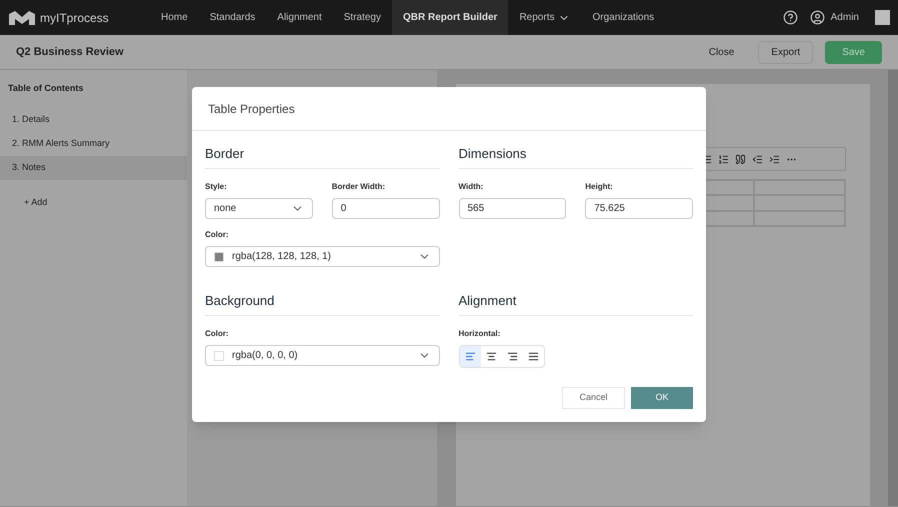 The image size is (898, 507). What do you see at coordinates (22, 18) in the screenshot?
I see `logo-icon` at bounding box center [22, 18].